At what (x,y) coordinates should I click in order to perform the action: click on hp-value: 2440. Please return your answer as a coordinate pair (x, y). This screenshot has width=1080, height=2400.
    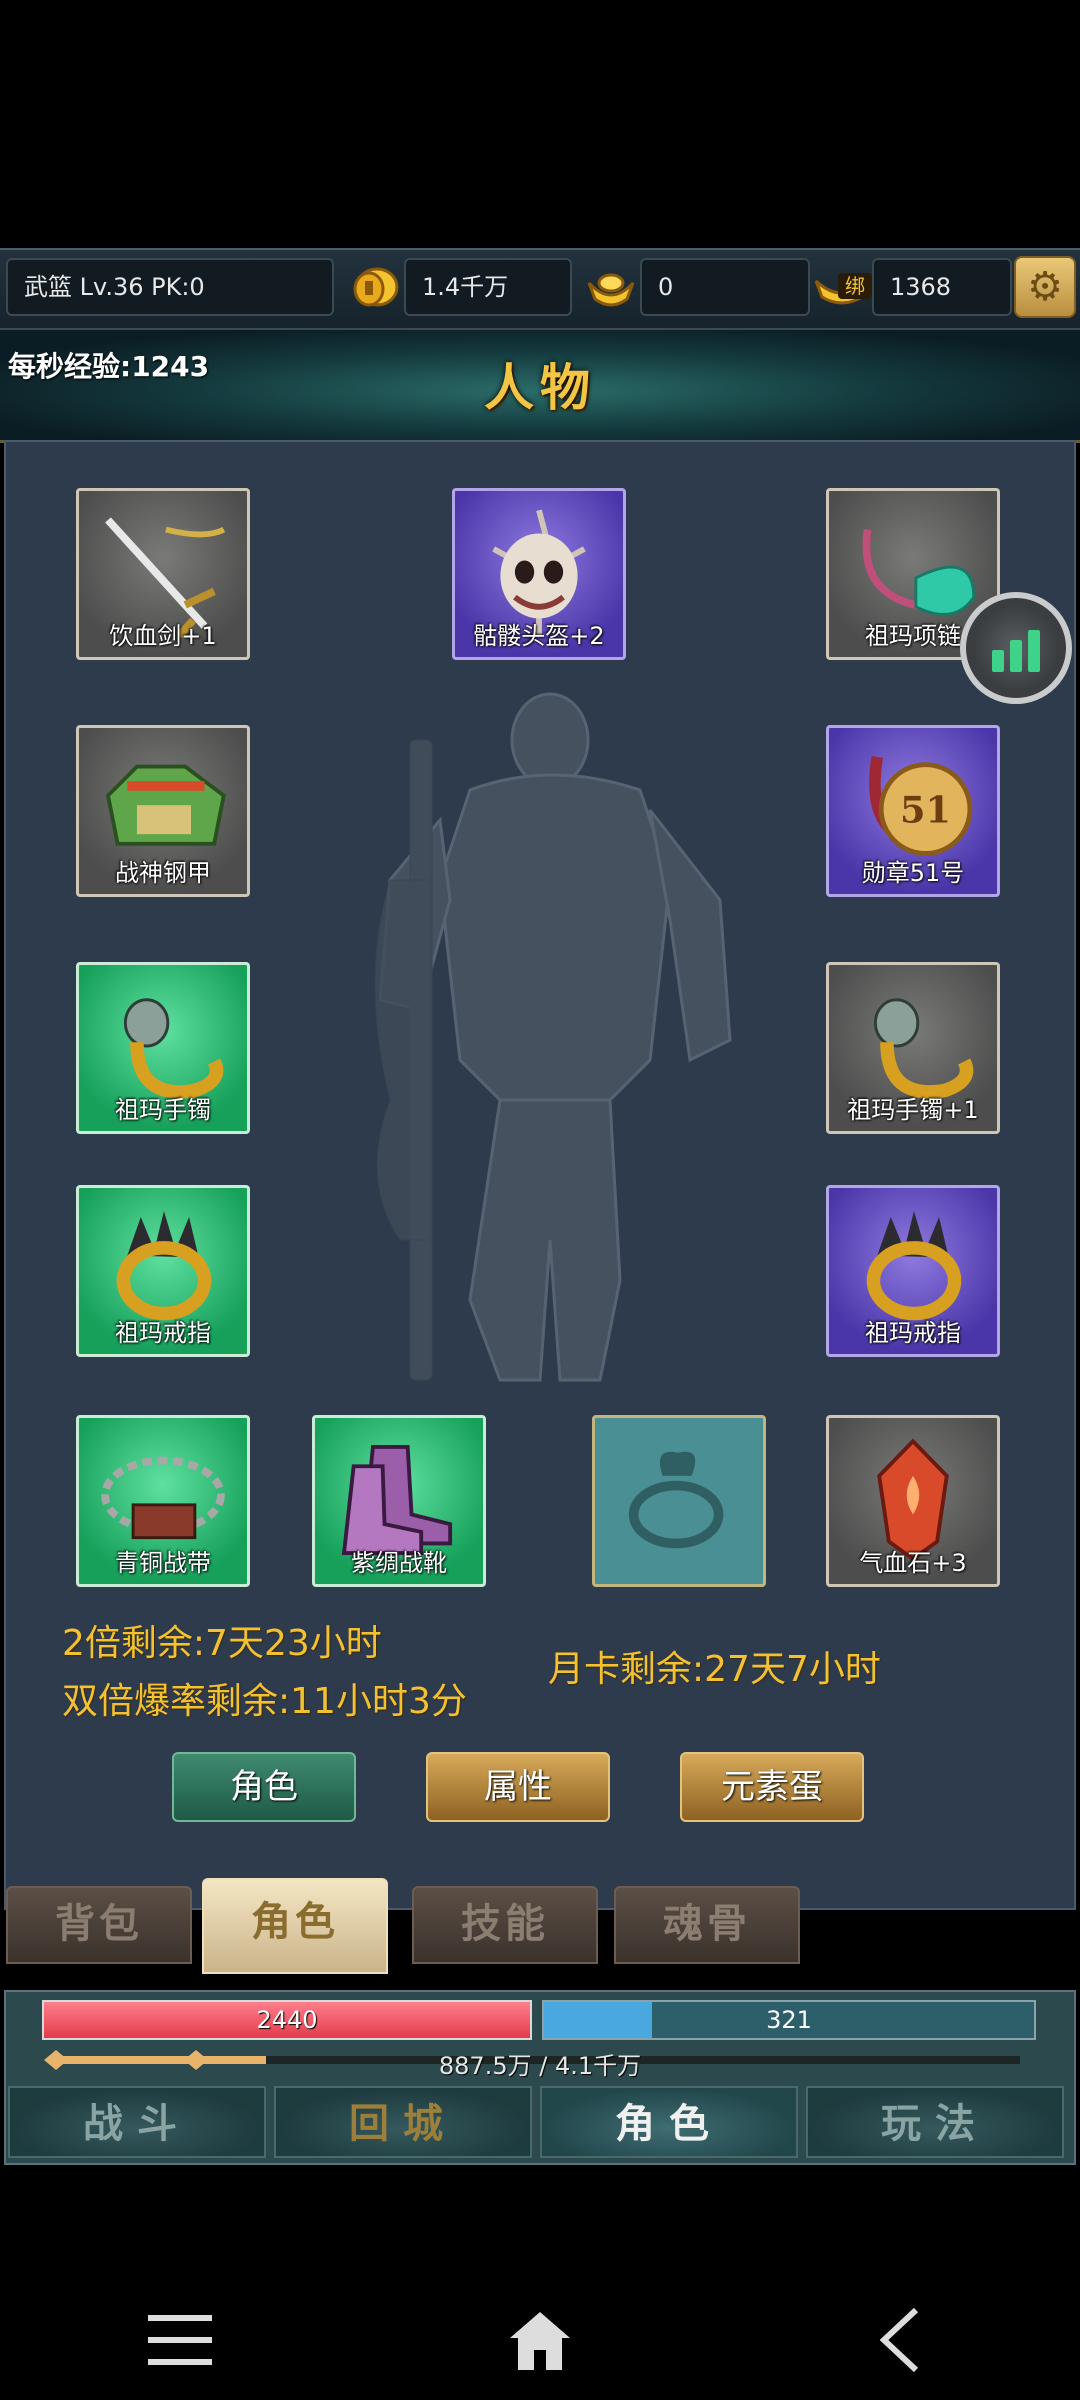
    Looking at the image, I should click on (287, 2020).